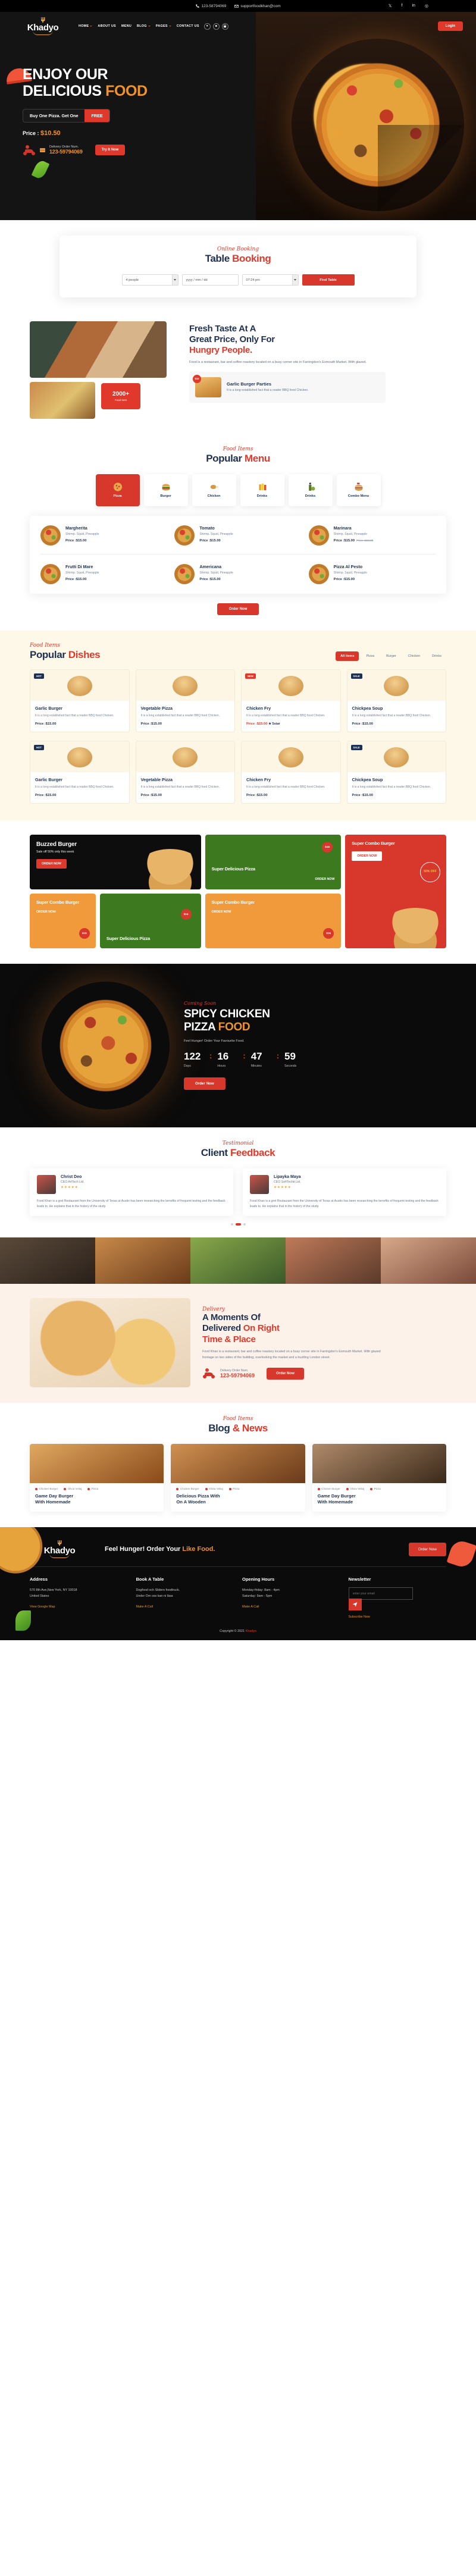 The width and height of the screenshot is (476, 2576). Describe the element at coordinates (165, 490) in the screenshot. I see `category-burger: Burger` at that location.